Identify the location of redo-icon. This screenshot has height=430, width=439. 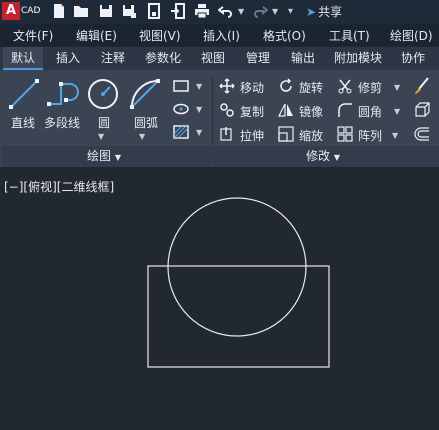
(260, 11).